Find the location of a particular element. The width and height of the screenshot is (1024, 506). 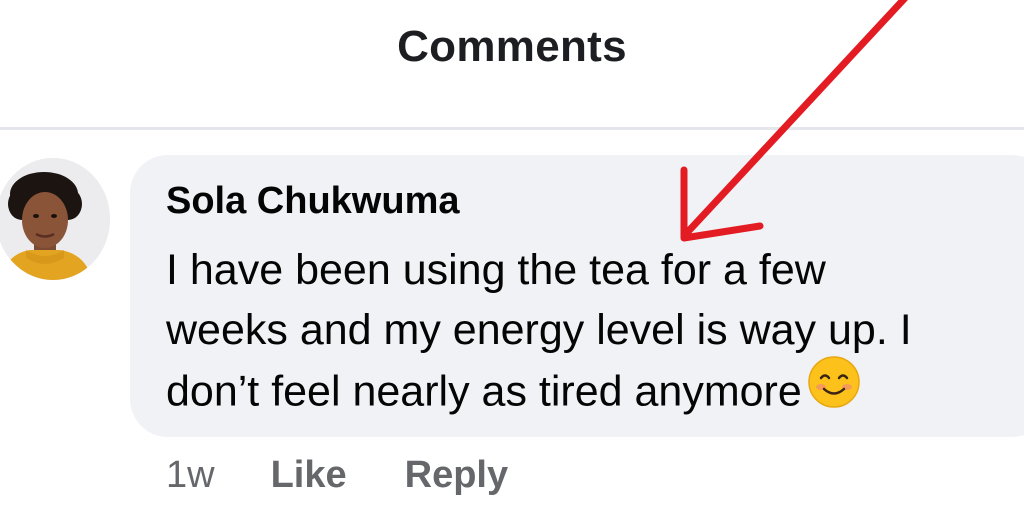

avatar-photo is located at coordinates (55, 219).